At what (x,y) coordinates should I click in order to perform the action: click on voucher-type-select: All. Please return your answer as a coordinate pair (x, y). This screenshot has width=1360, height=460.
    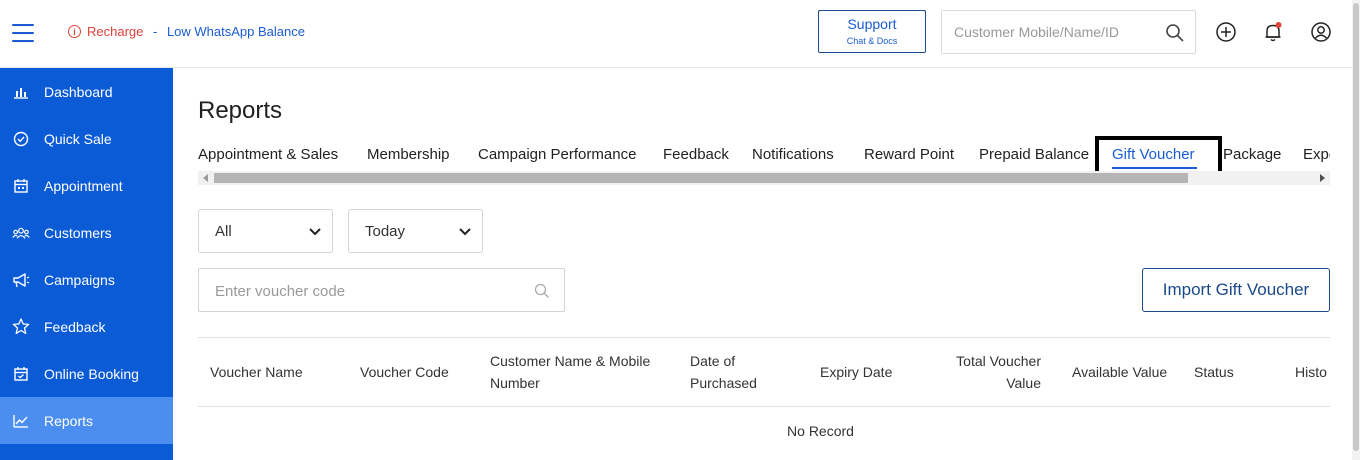
    Looking at the image, I should click on (265, 231).